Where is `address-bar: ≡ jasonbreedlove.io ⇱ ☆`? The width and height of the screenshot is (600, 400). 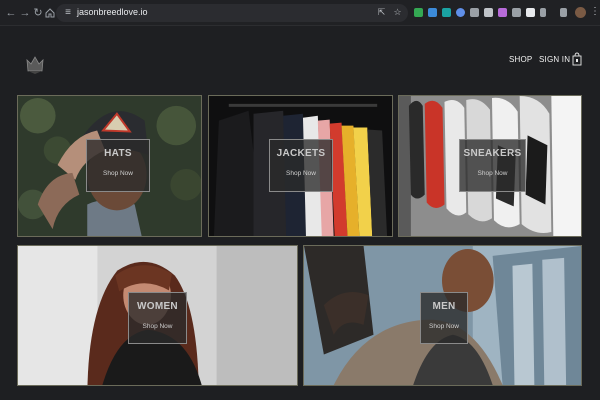 address-bar: ≡ jasonbreedlove.io ⇱ ☆ is located at coordinates (232, 13).